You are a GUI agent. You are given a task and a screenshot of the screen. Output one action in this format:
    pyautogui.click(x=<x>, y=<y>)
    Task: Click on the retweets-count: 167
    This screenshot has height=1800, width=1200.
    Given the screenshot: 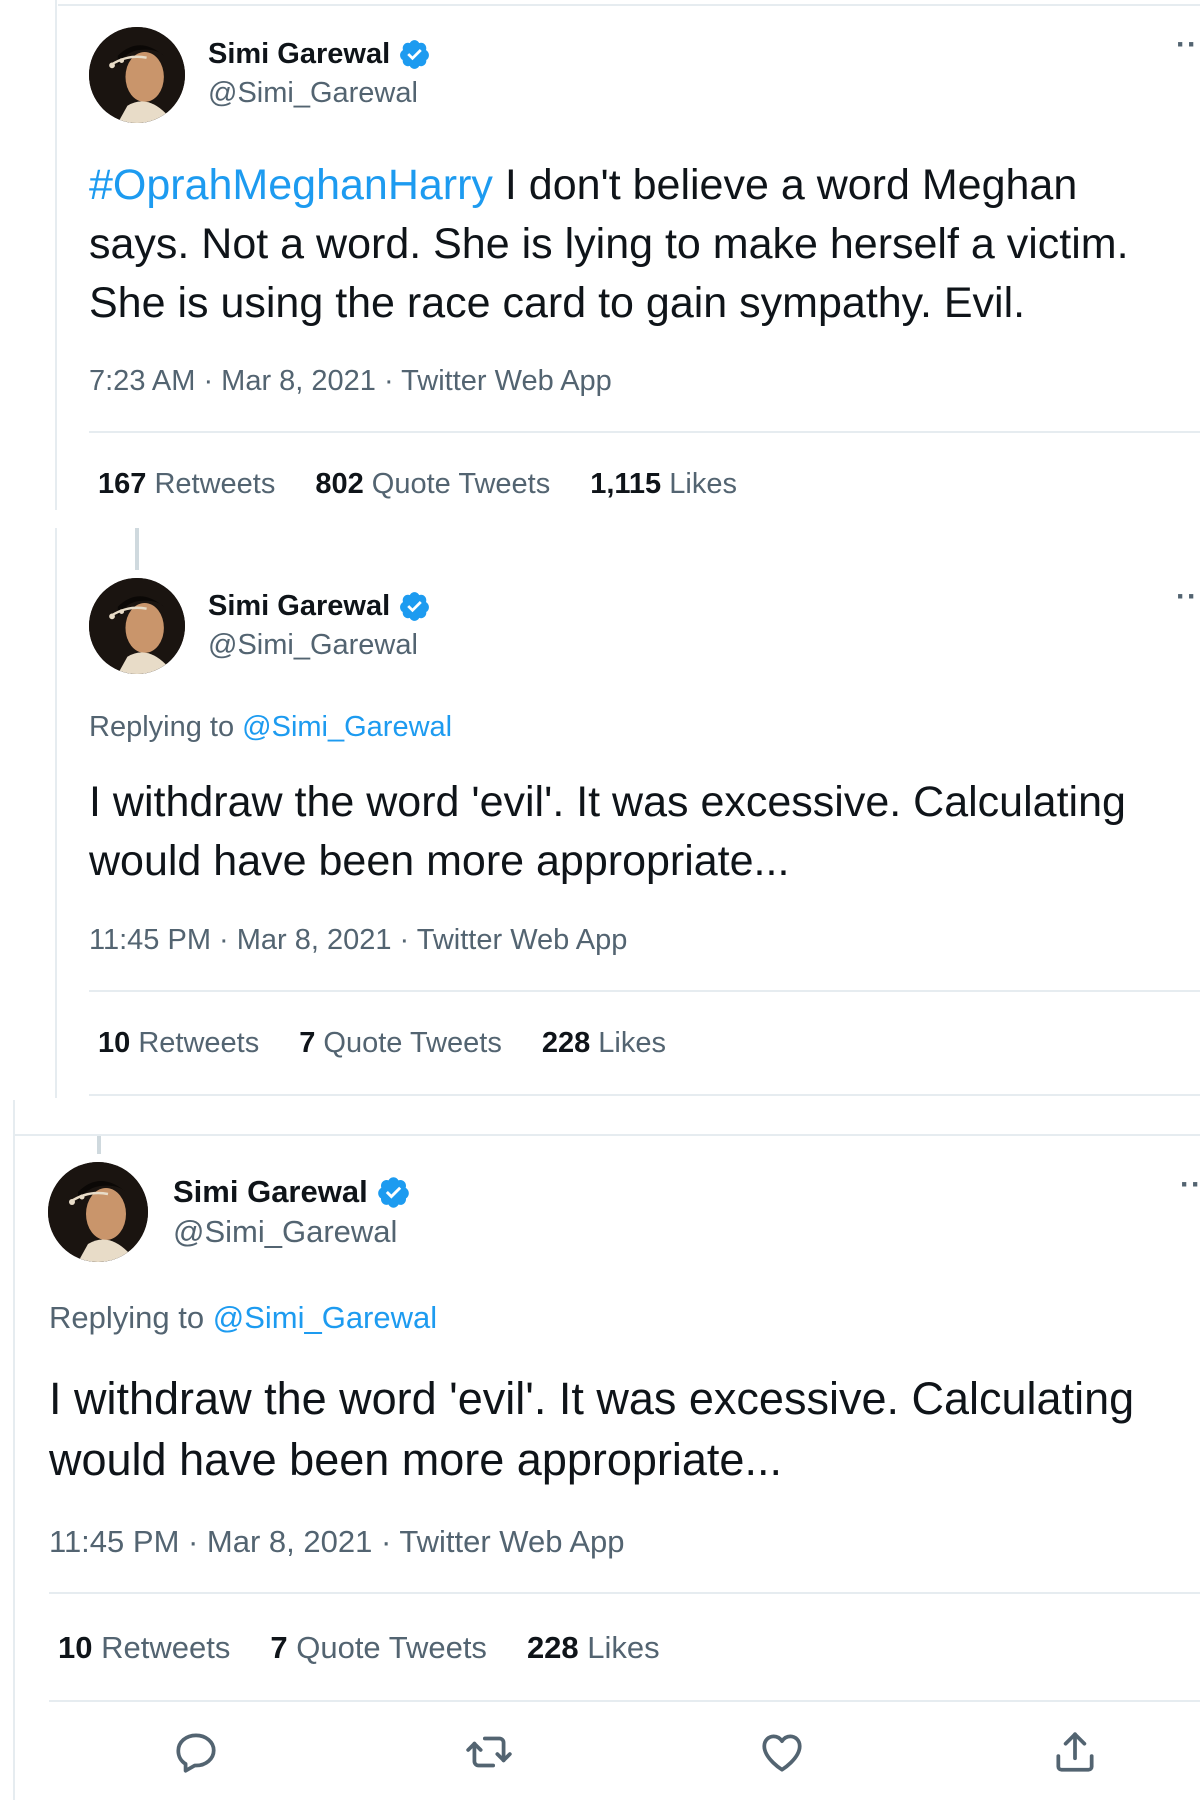 What is the action you would take?
    pyautogui.click(x=122, y=484)
    